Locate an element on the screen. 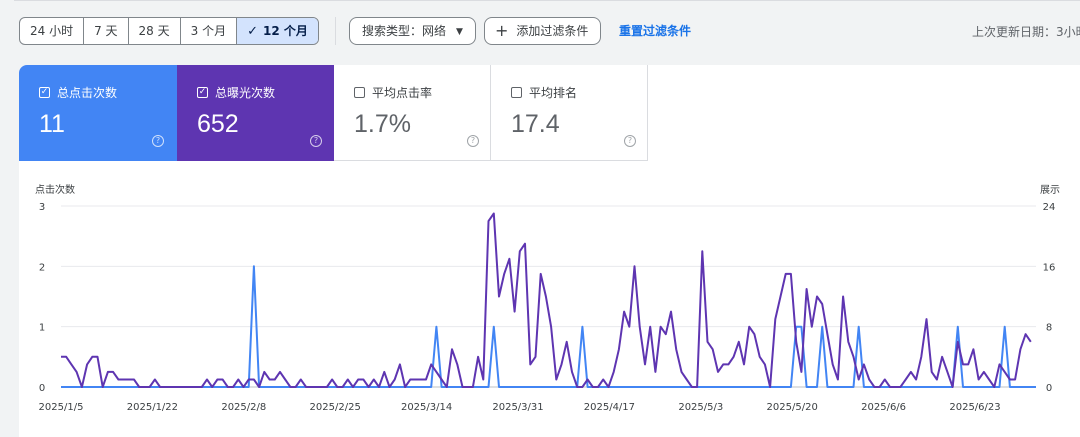 This screenshot has width=1080, height=437. range-24h-button: 24 小时 is located at coordinates (52, 31).